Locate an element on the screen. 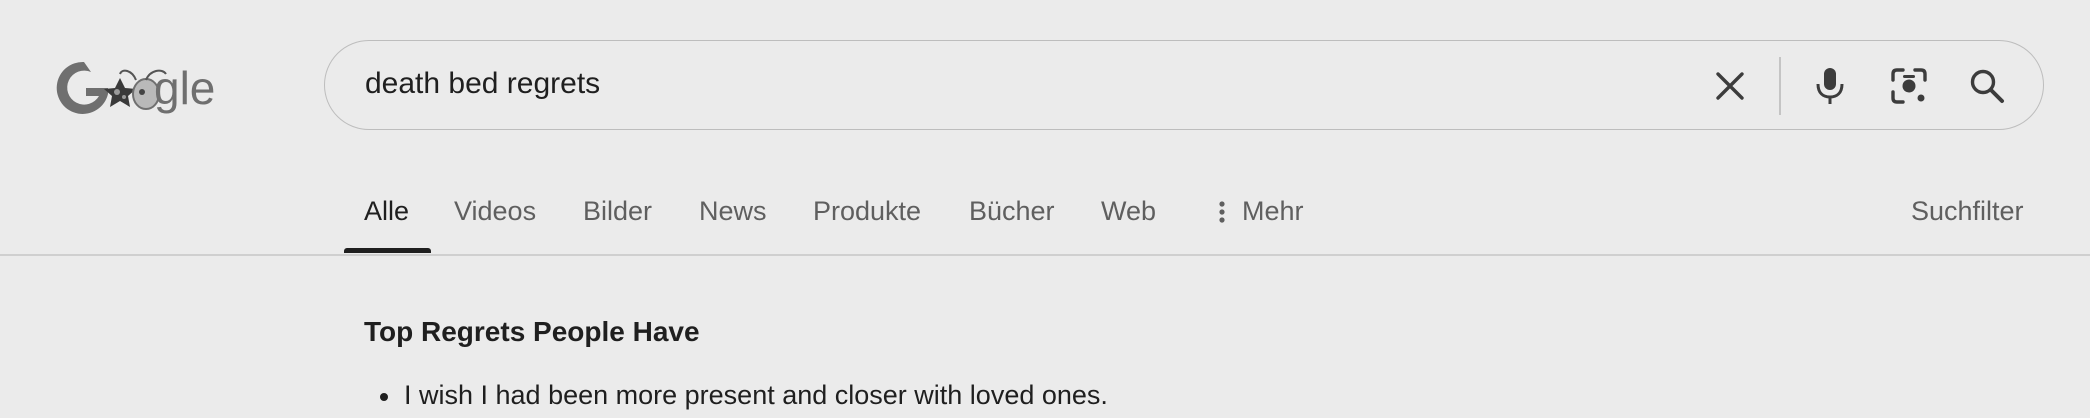 This screenshot has height=418, width=2090. tab-videos: Videos is located at coordinates (495, 211).